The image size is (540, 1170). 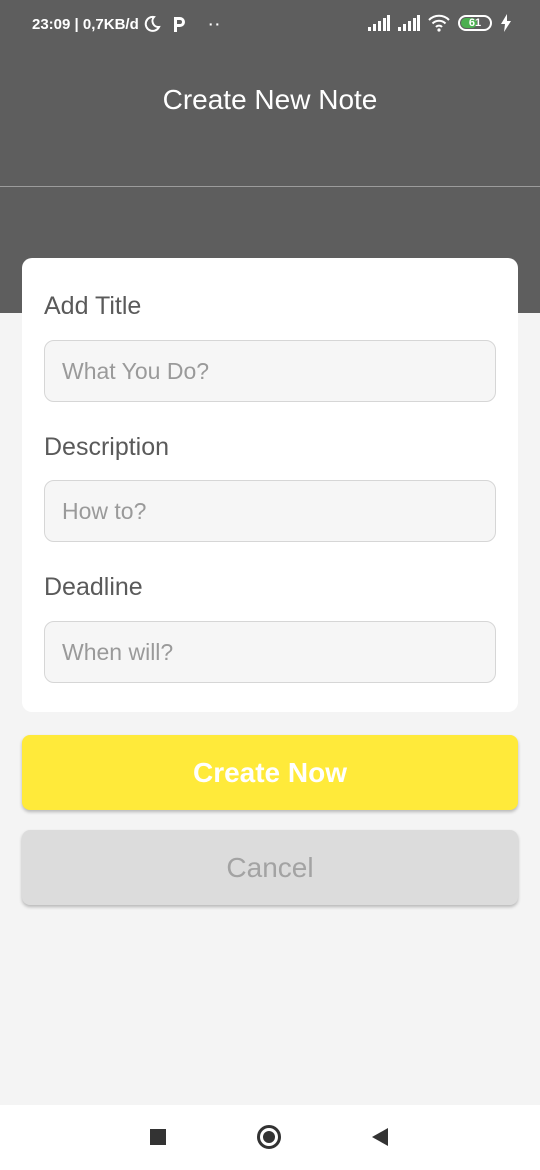 What do you see at coordinates (93, 587) in the screenshot?
I see `deadline-label: Deadline` at bounding box center [93, 587].